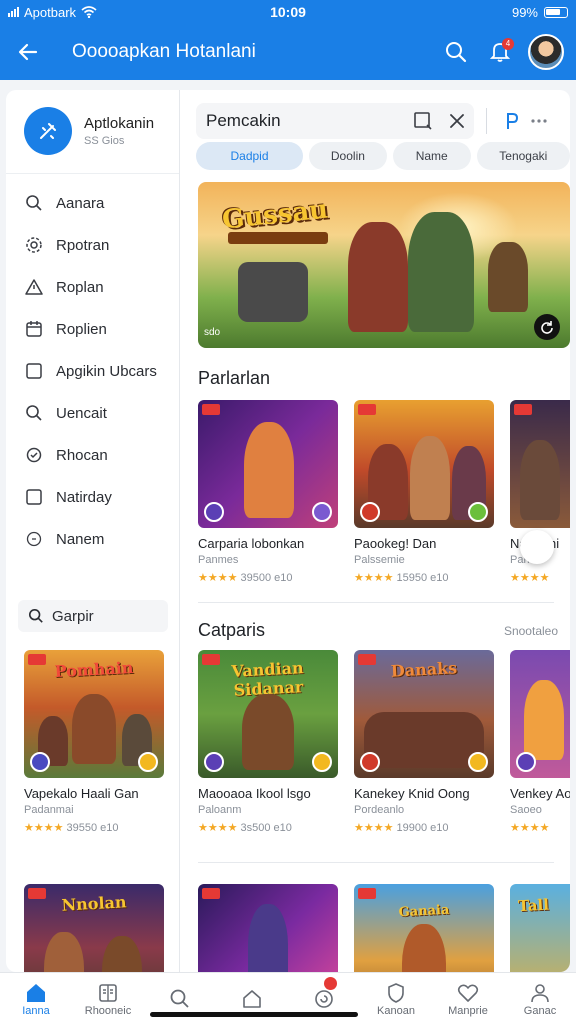  Describe the element at coordinates (92, 371) in the screenshot. I see `sidebar-item-apgikin: Apgikin Ubcars` at that location.